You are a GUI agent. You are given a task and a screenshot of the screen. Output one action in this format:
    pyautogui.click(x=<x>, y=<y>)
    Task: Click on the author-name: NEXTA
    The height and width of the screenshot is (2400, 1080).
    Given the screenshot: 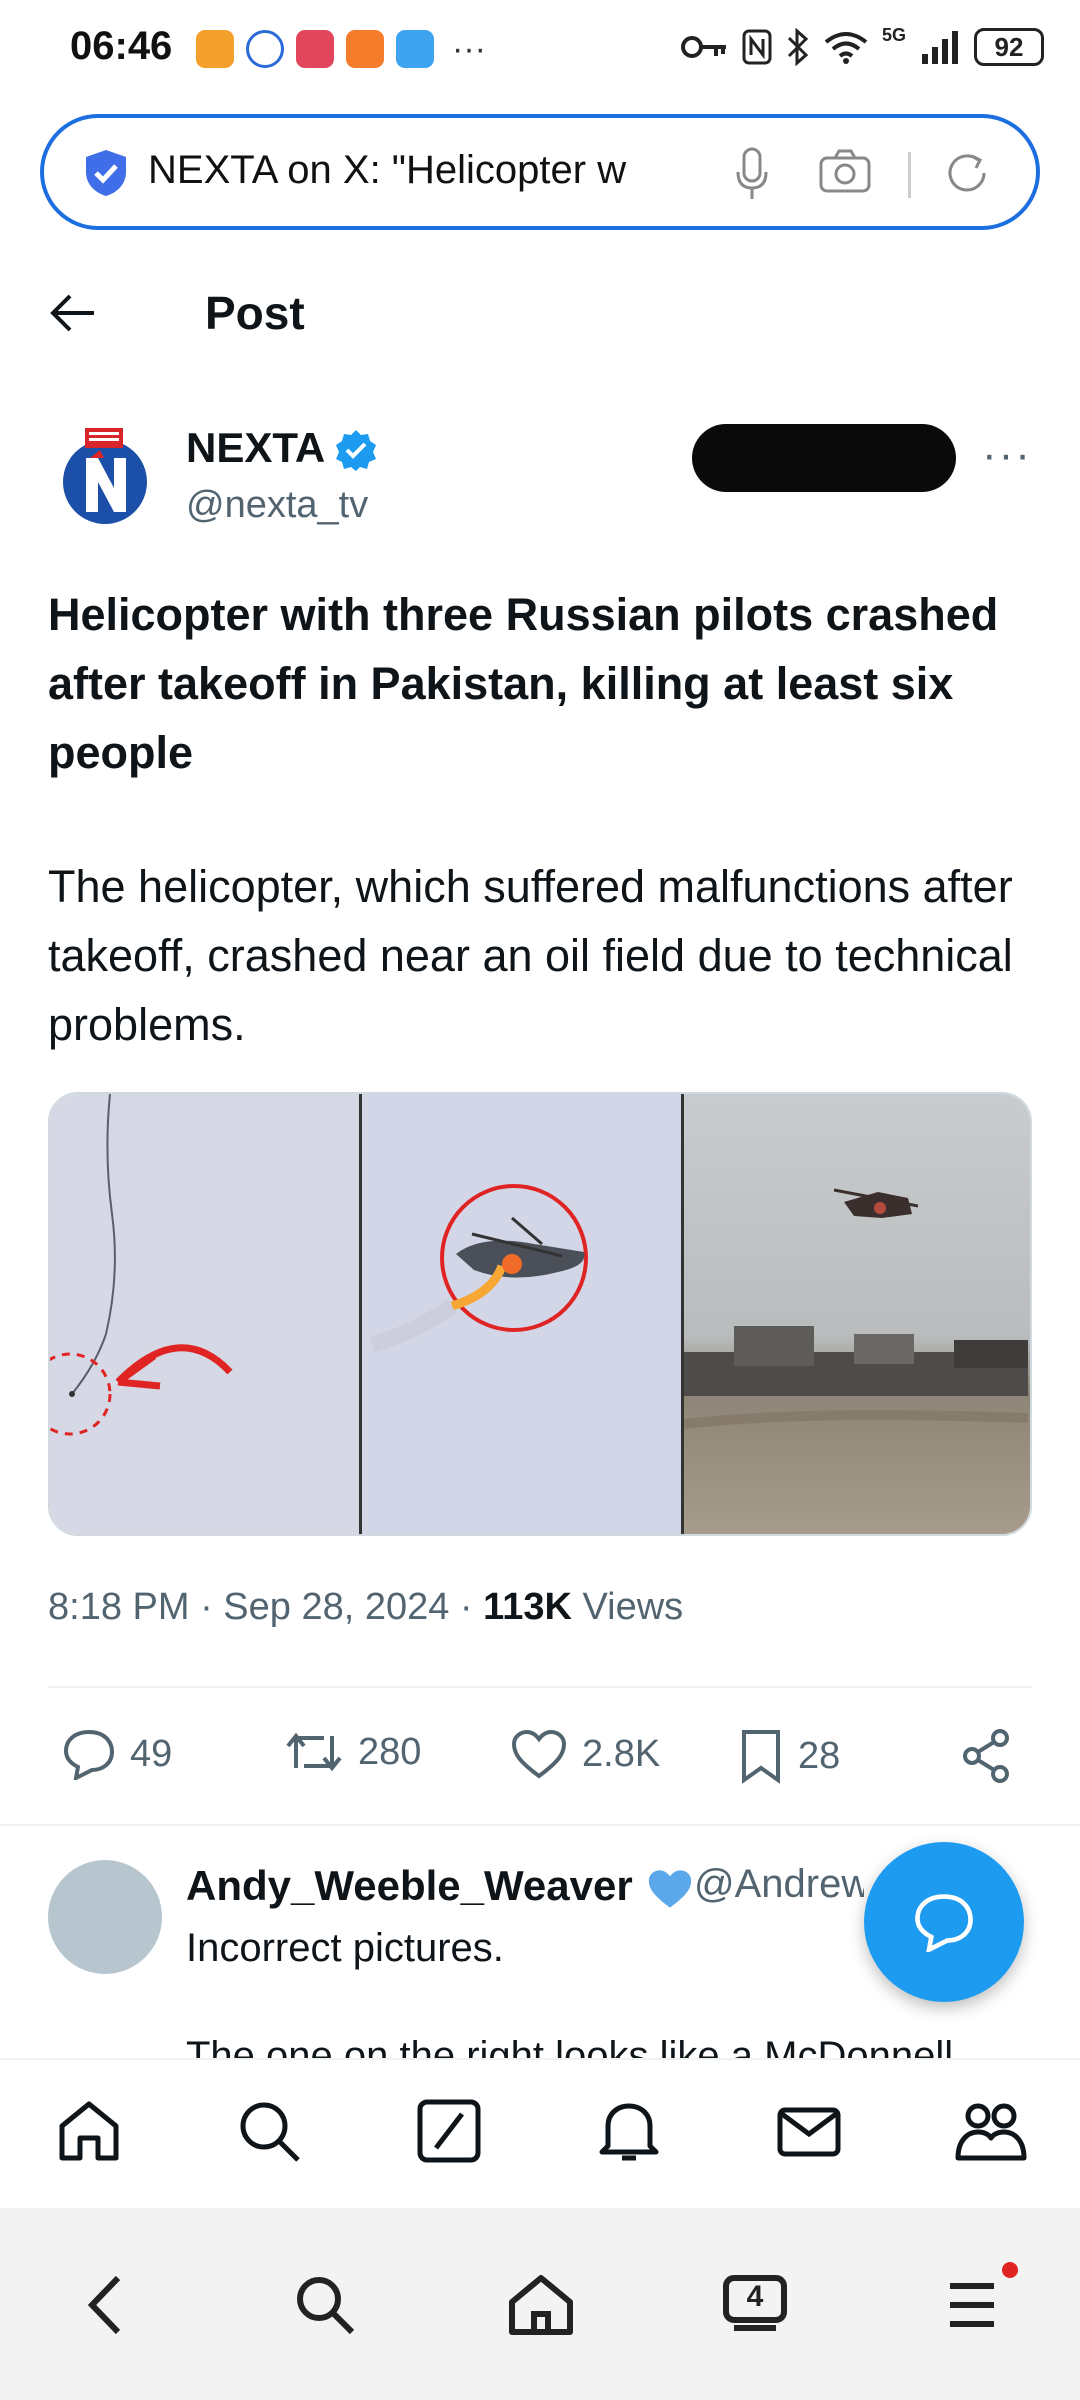 What is the action you would take?
    pyautogui.click(x=255, y=448)
    